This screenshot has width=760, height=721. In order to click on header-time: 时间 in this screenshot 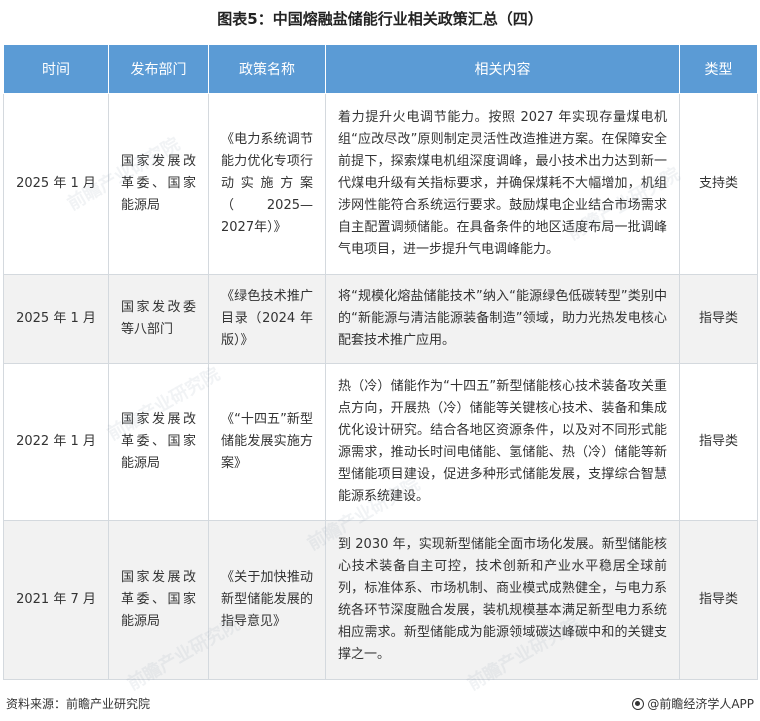, I will do `click(56, 69)`.